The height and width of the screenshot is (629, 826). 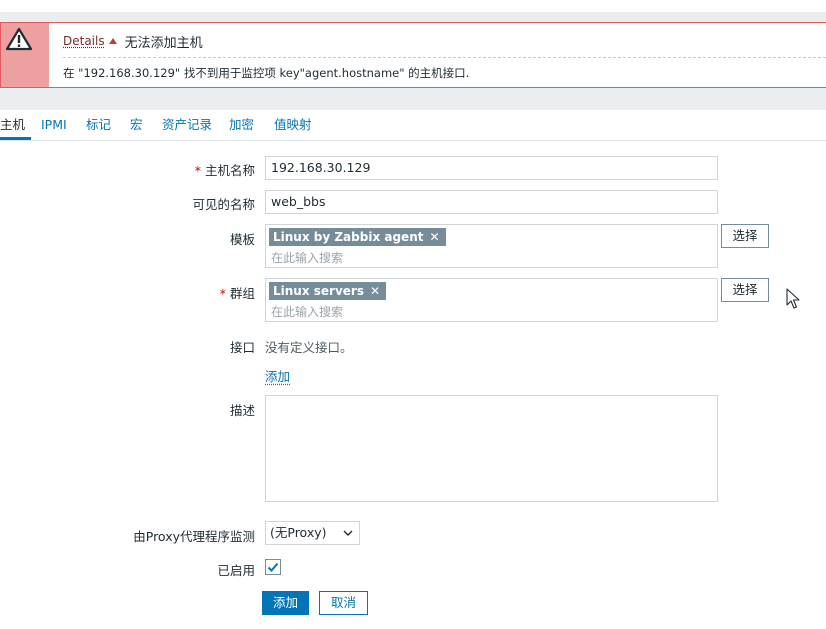 What do you see at coordinates (348, 533) in the screenshot?
I see `chevron-down-icon` at bounding box center [348, 533].